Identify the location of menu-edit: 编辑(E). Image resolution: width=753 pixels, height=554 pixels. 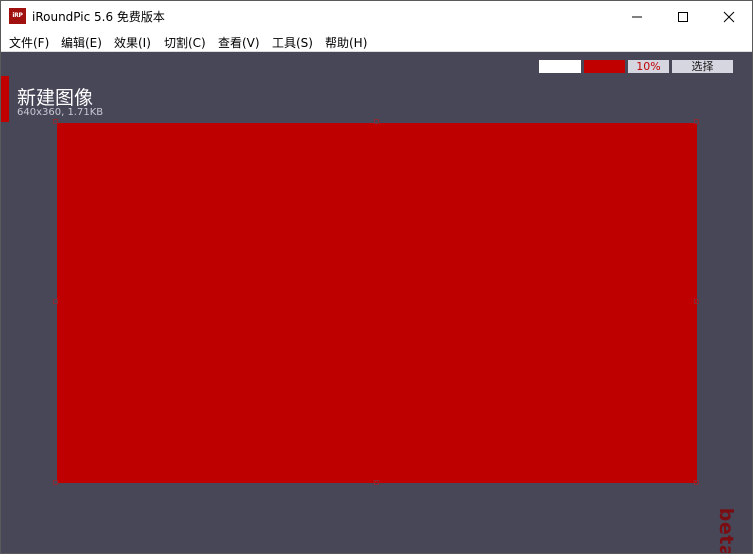
(81, 42).